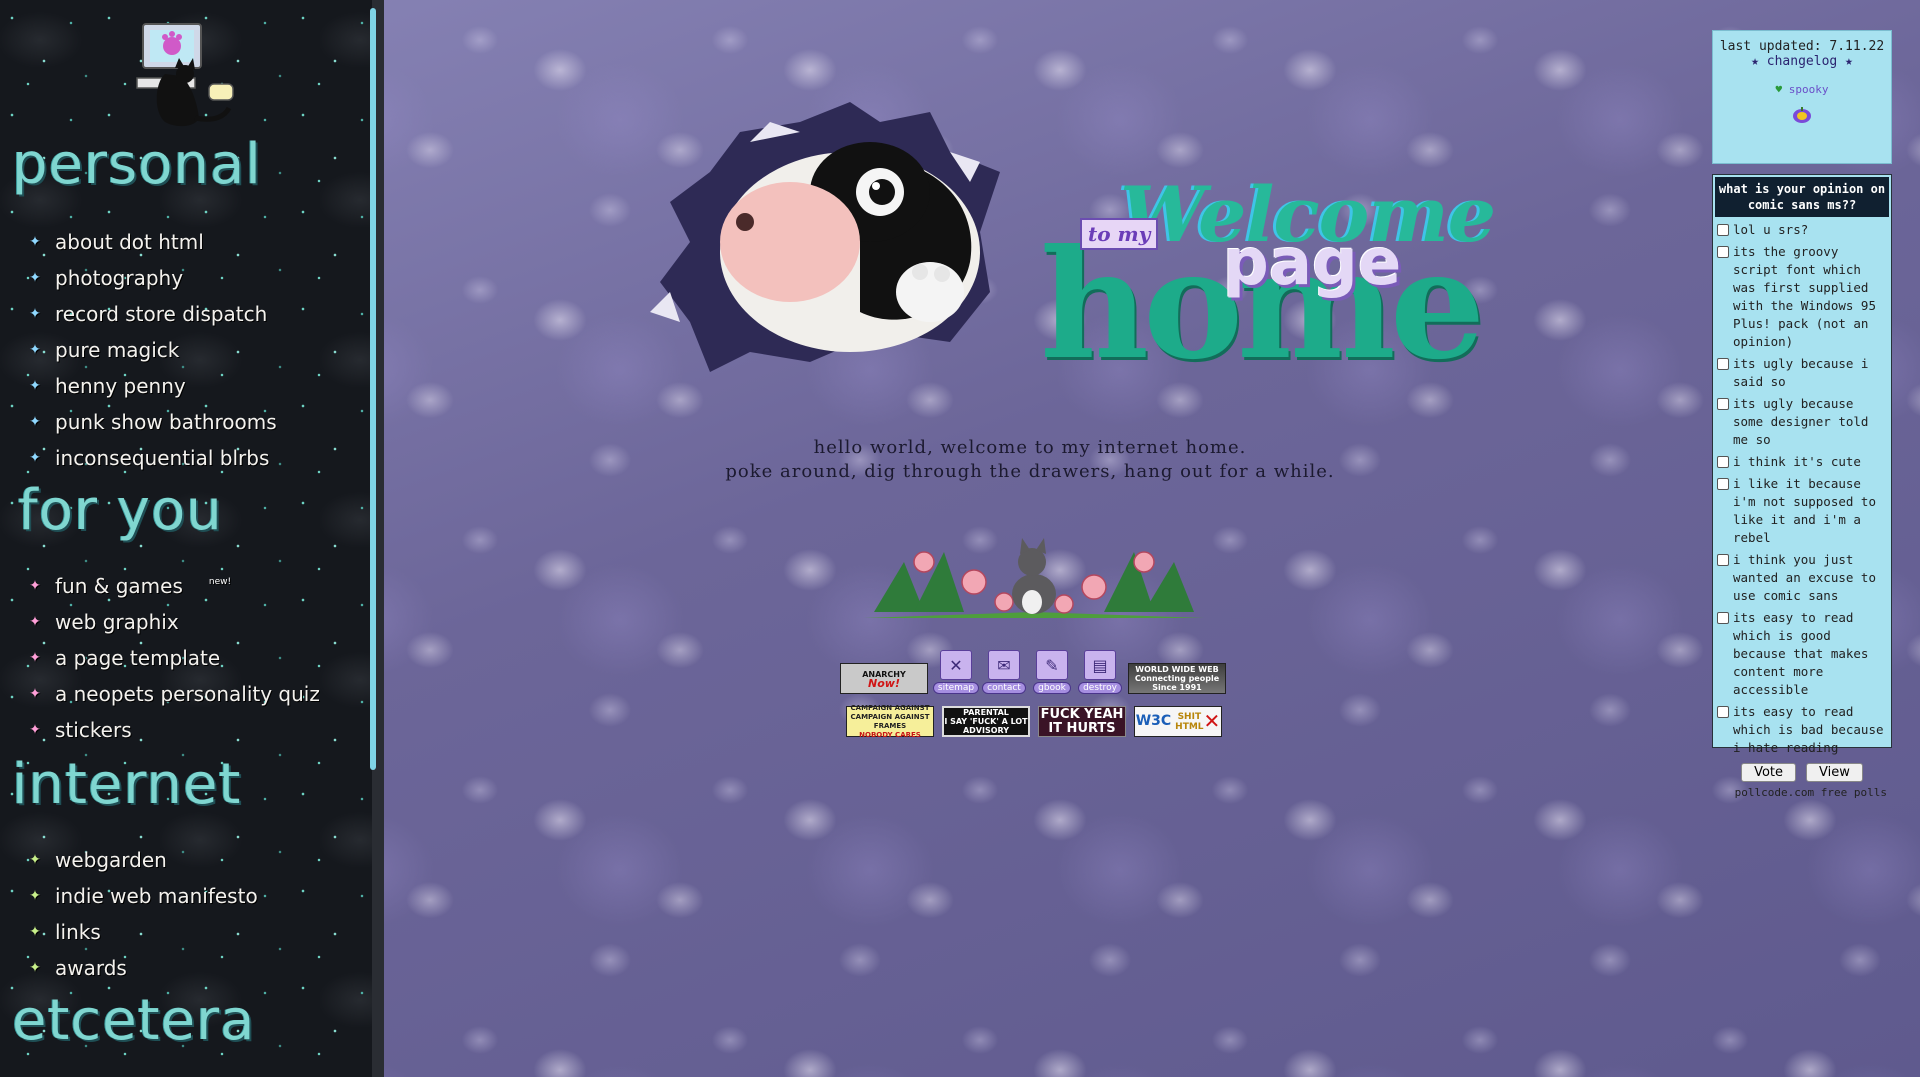 Image resolution: width=1920 pixels, height=1077 pixels. I want to click on section-title-internet: internet, so click(127, 784).